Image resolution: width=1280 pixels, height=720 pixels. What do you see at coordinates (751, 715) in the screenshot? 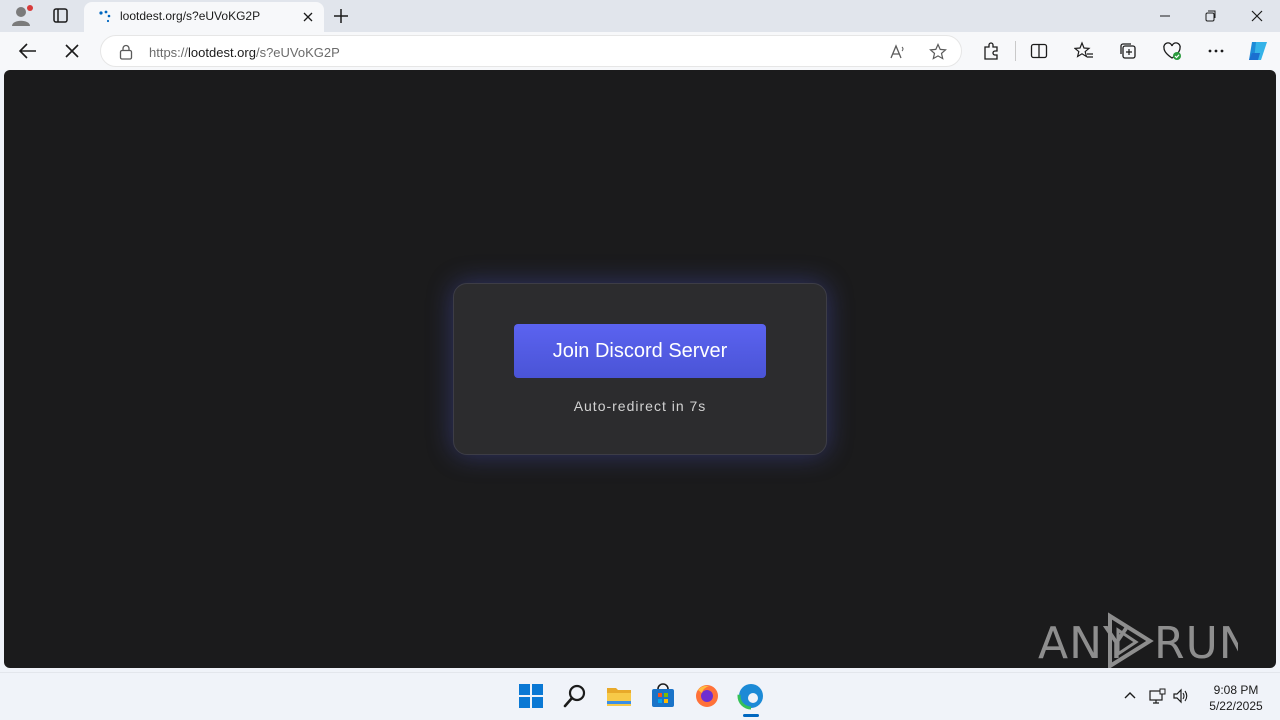
I see `active-app-indicator` at bounding box center [751, 715].